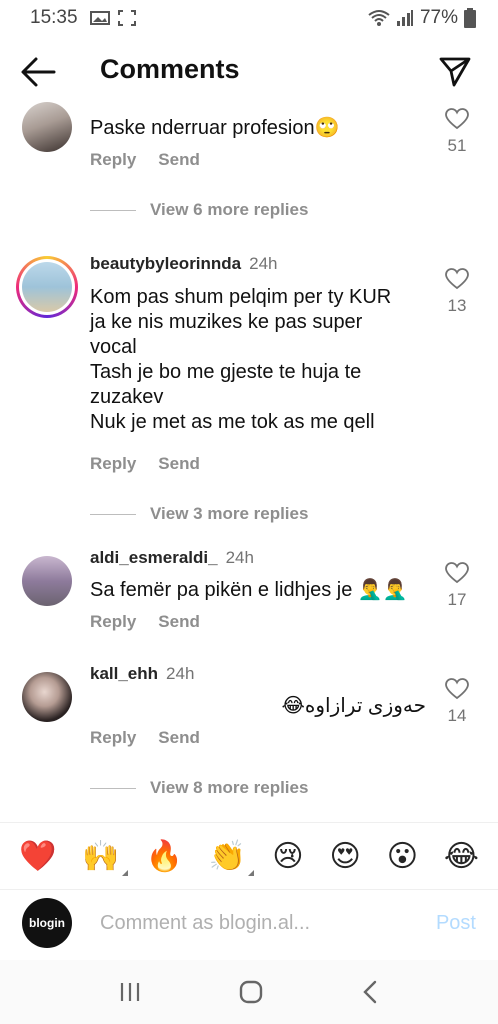 The image size is (498, 1024). I want to click on paper-plane-icon, so click(455, 71).